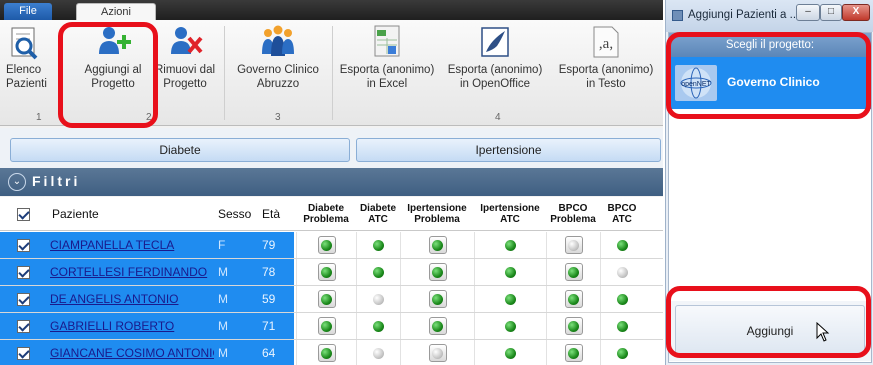 The image size is (873, 365). What do you see at coordinates (236, 326) in the screenshot?
I see `patient-sex: M` at bounding box center [236, 326].